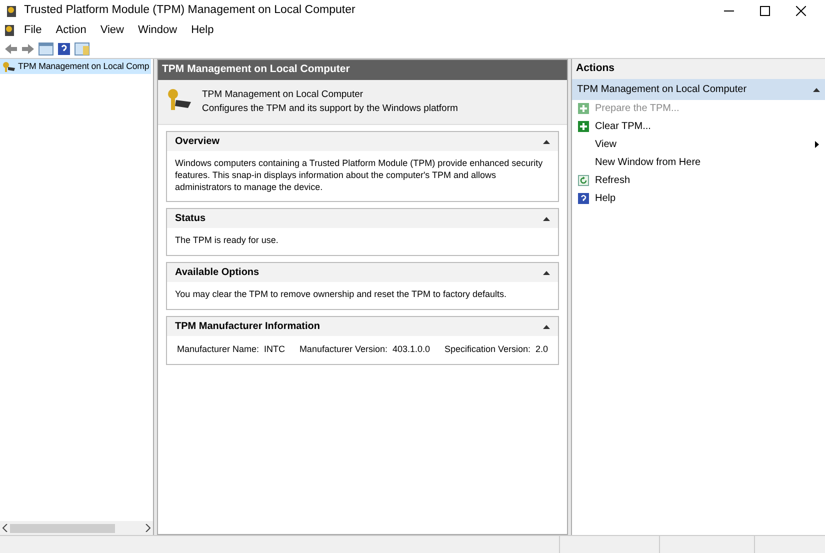 This screenshot has width=825, height=553. I want to click on actions-pane-link: New Window from Here, so click(698, 163).